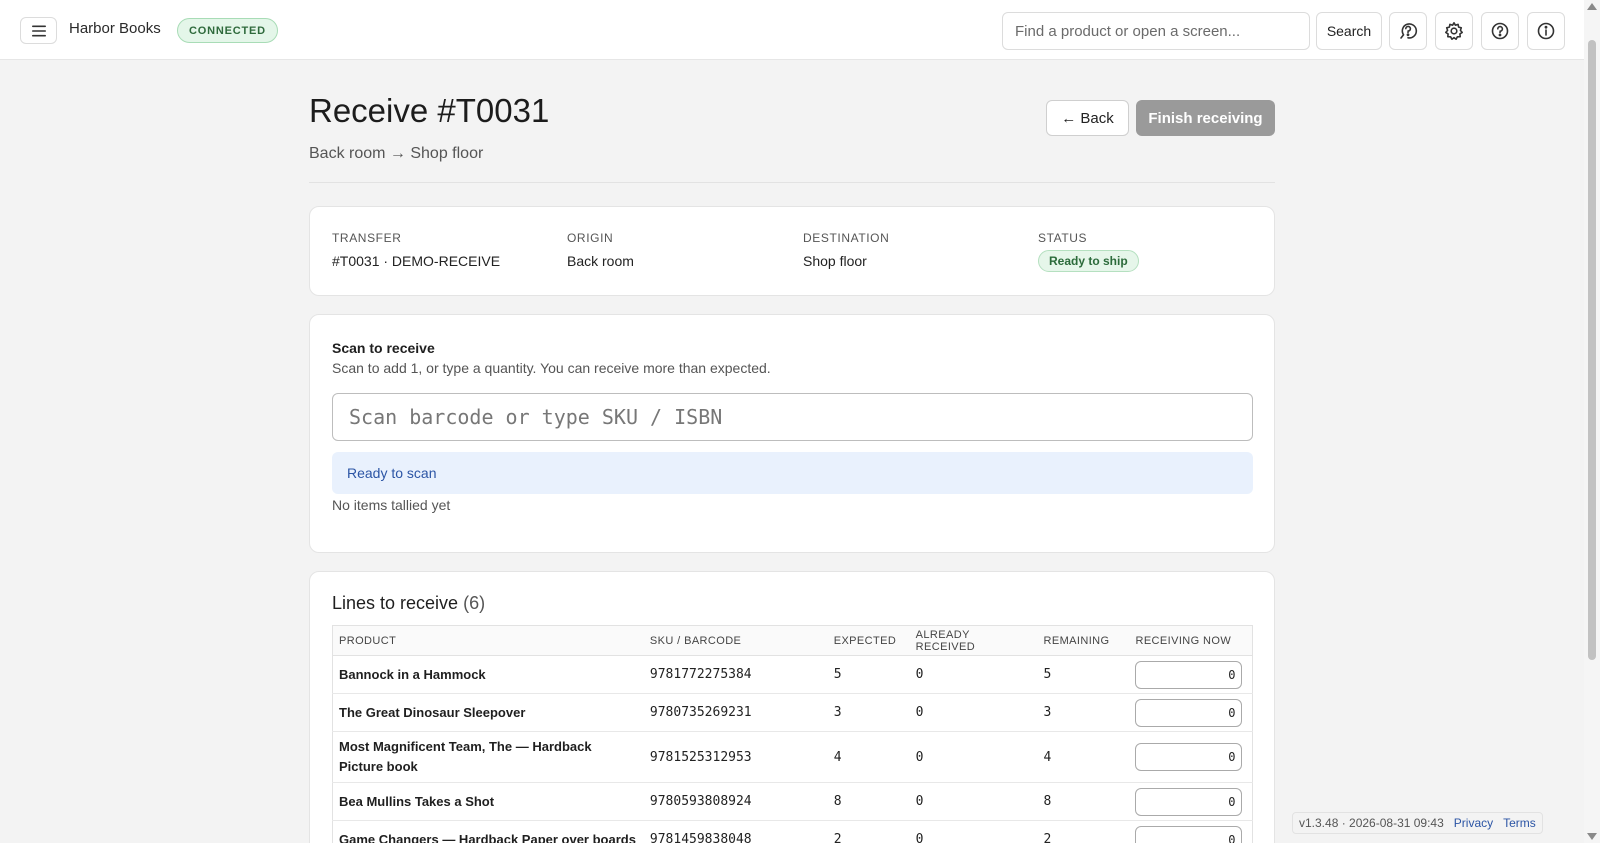 Image resolution: width=1600 pixels, height=843 pixels. I want to click on info-icon, so click(1546, 31).